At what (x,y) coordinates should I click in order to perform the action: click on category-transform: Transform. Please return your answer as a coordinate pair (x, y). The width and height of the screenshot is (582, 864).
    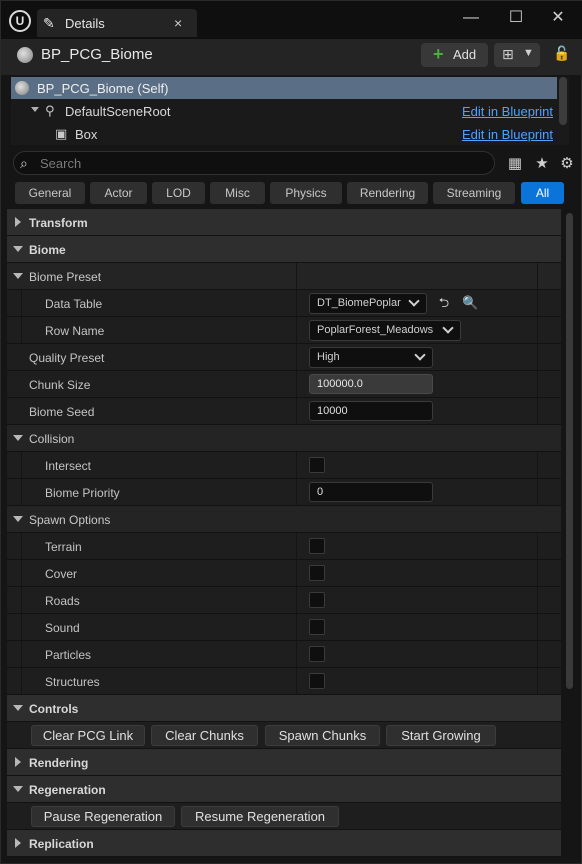
    Looking at the image, I should click on (284, 222).